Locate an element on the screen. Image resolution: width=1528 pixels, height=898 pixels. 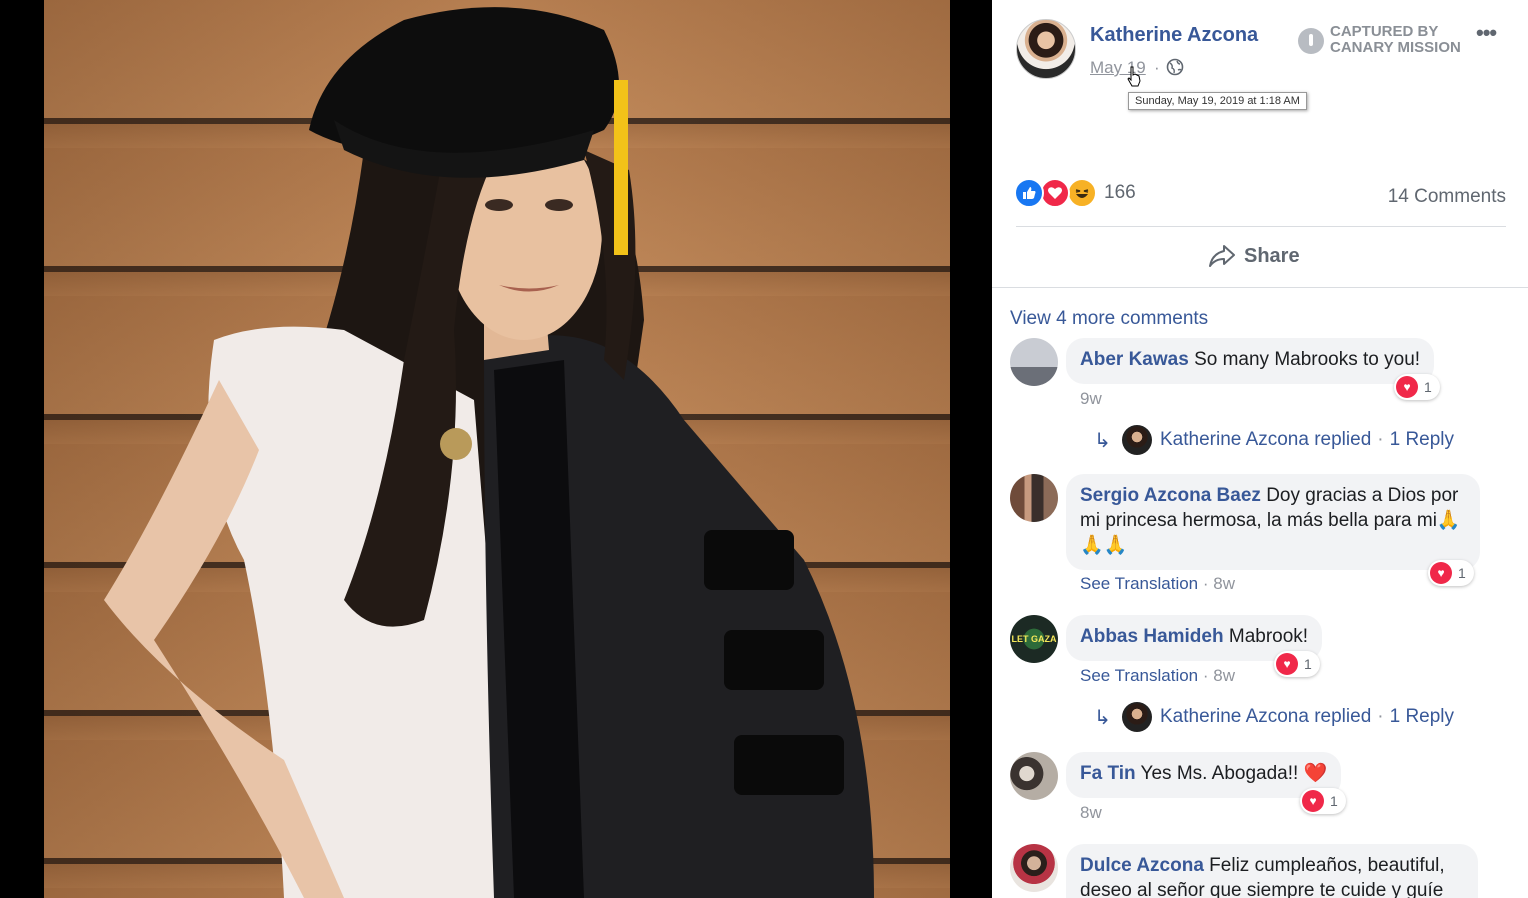
watermark: CAPTURED BY CANARY MISSION is located at coordinates (1383, 42).